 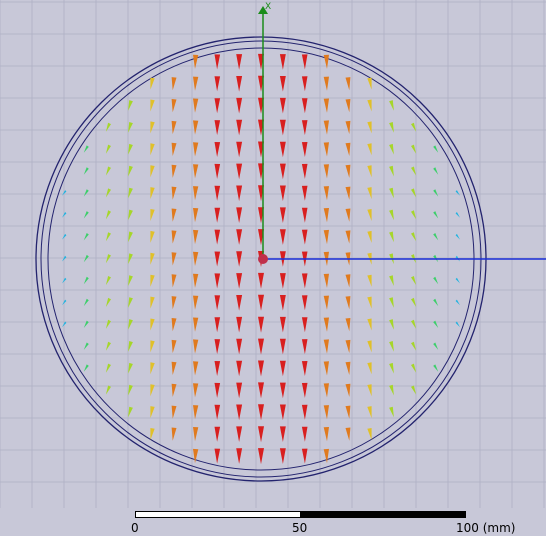 I want to click on scale-bar-black-segment, so click(x=383, y=514).